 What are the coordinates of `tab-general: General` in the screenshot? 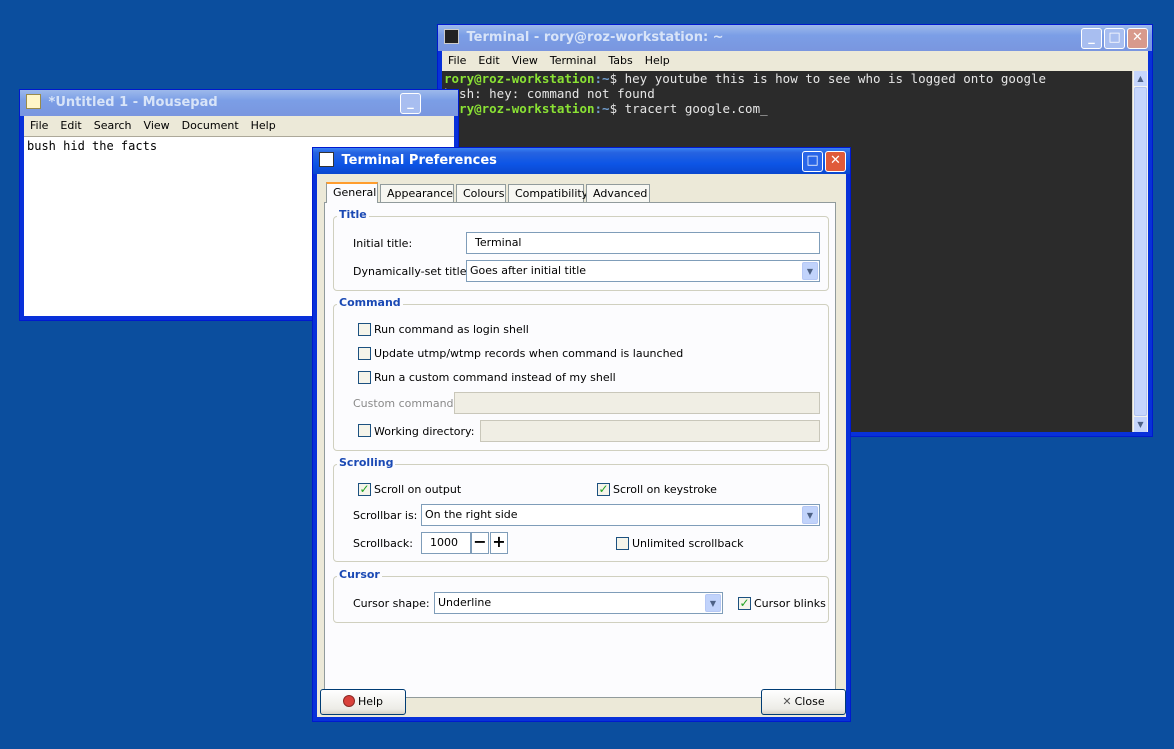 It's located at (352, 192).